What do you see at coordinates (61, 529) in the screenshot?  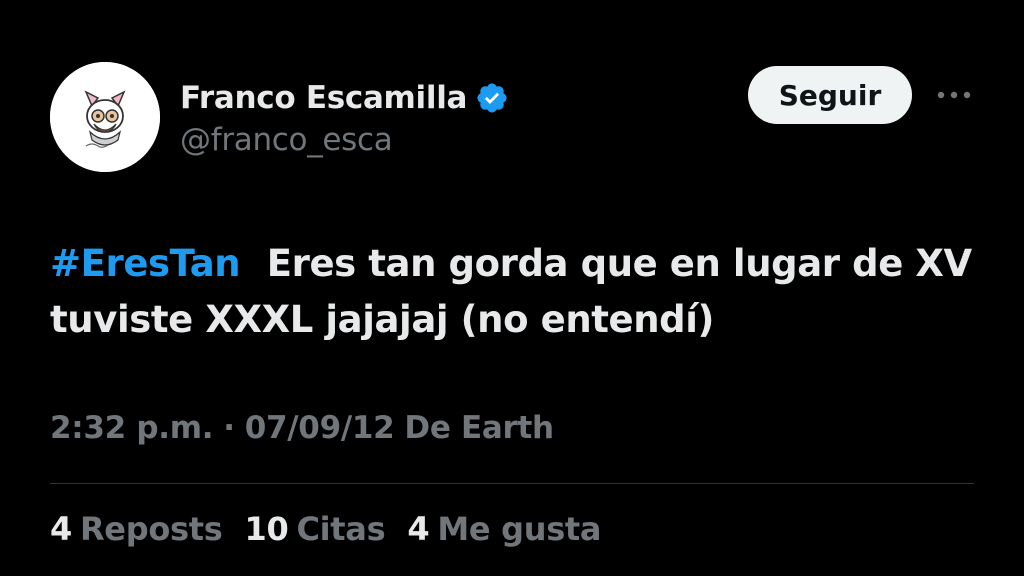 I see `reposts-count: 4` at bounding box center [61, 529].